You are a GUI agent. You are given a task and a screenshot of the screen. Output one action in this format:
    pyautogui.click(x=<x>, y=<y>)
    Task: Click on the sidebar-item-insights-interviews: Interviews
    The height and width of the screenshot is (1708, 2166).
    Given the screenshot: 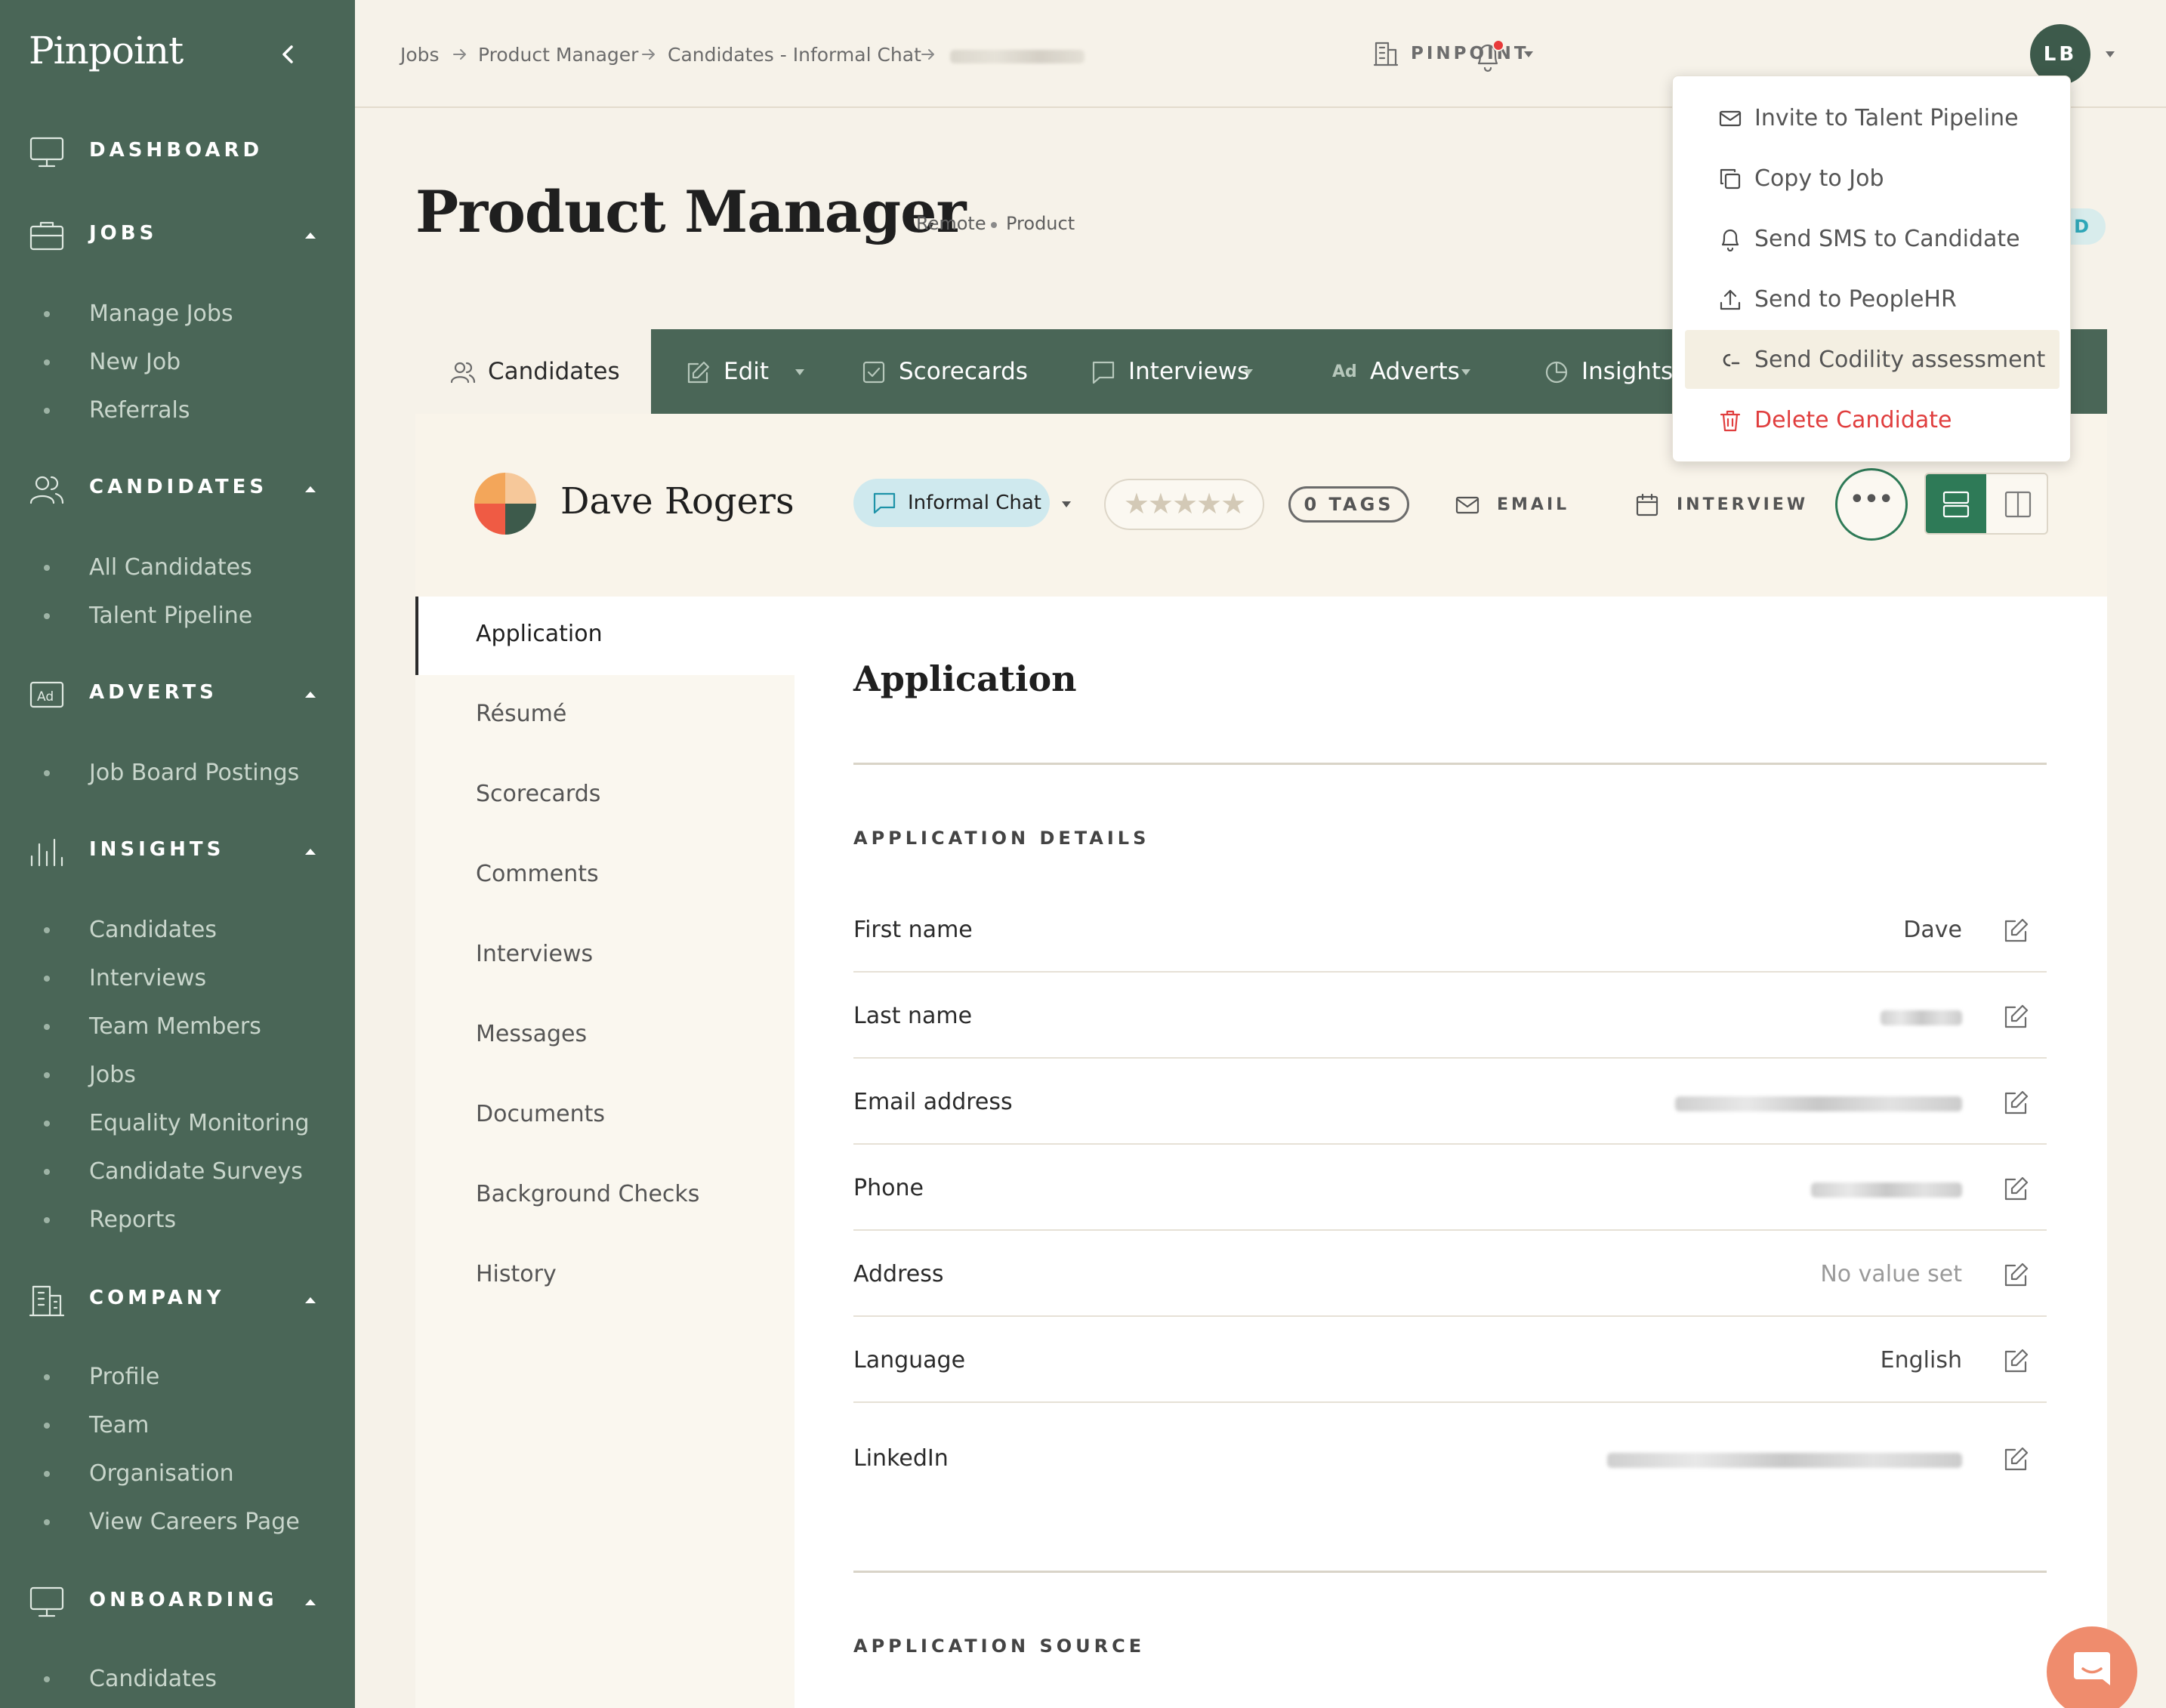 What is the action you would take?
    pyautogui.click(x=177, y=979)
    